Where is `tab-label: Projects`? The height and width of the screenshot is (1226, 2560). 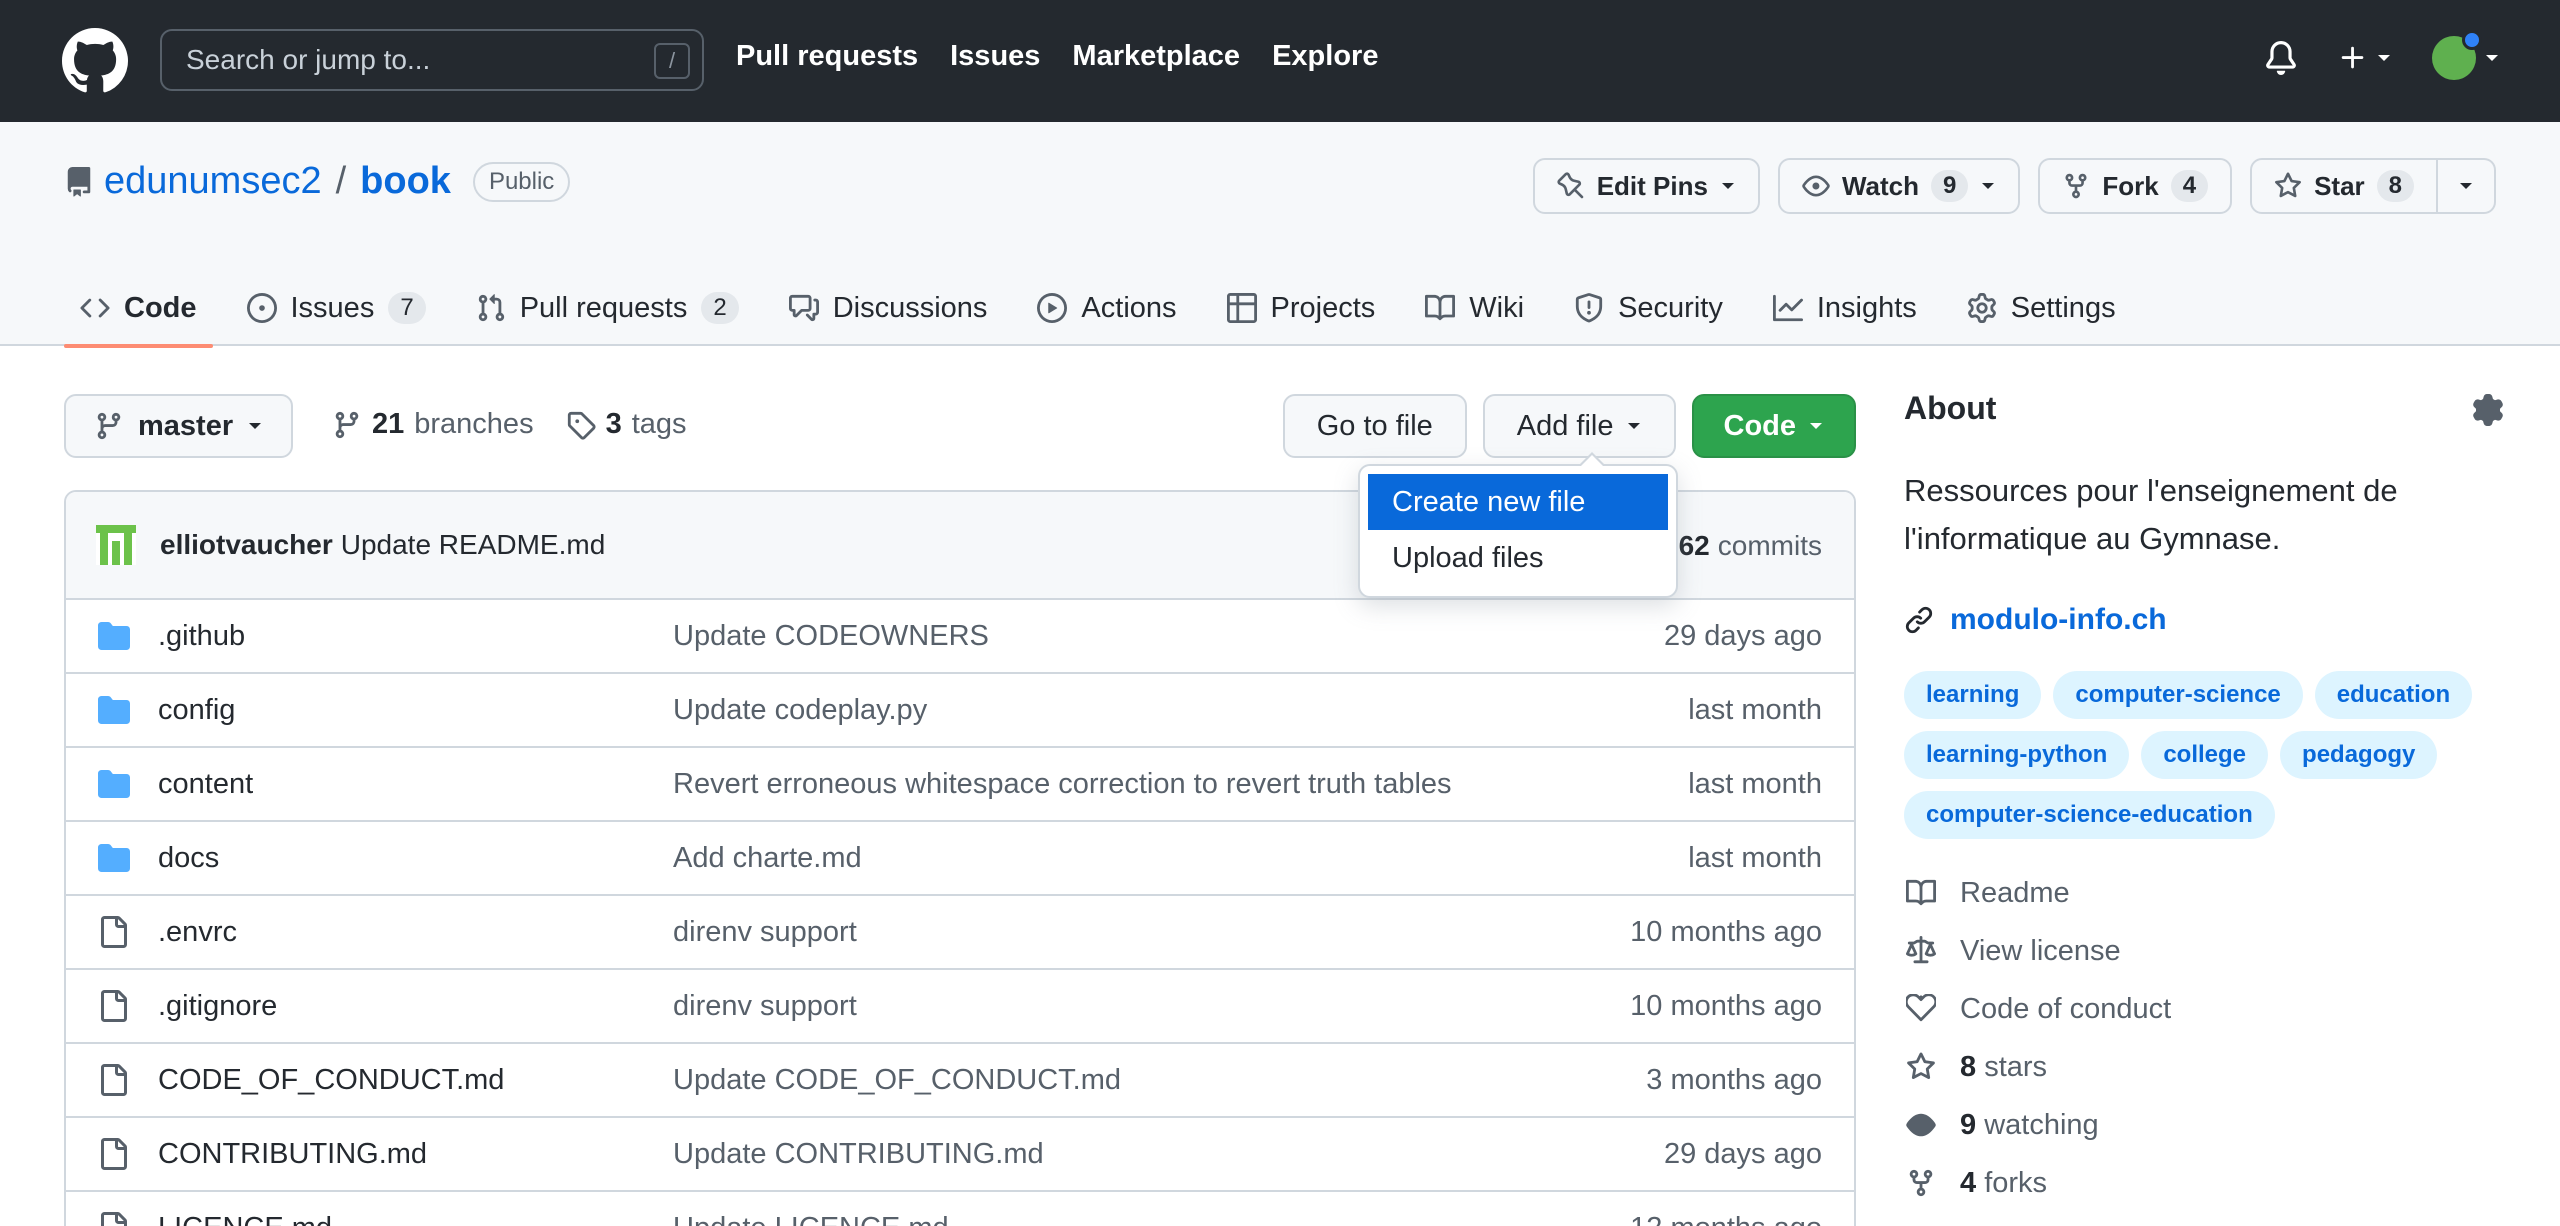 tab-label: Projects is located at coordinates (1323, 307).